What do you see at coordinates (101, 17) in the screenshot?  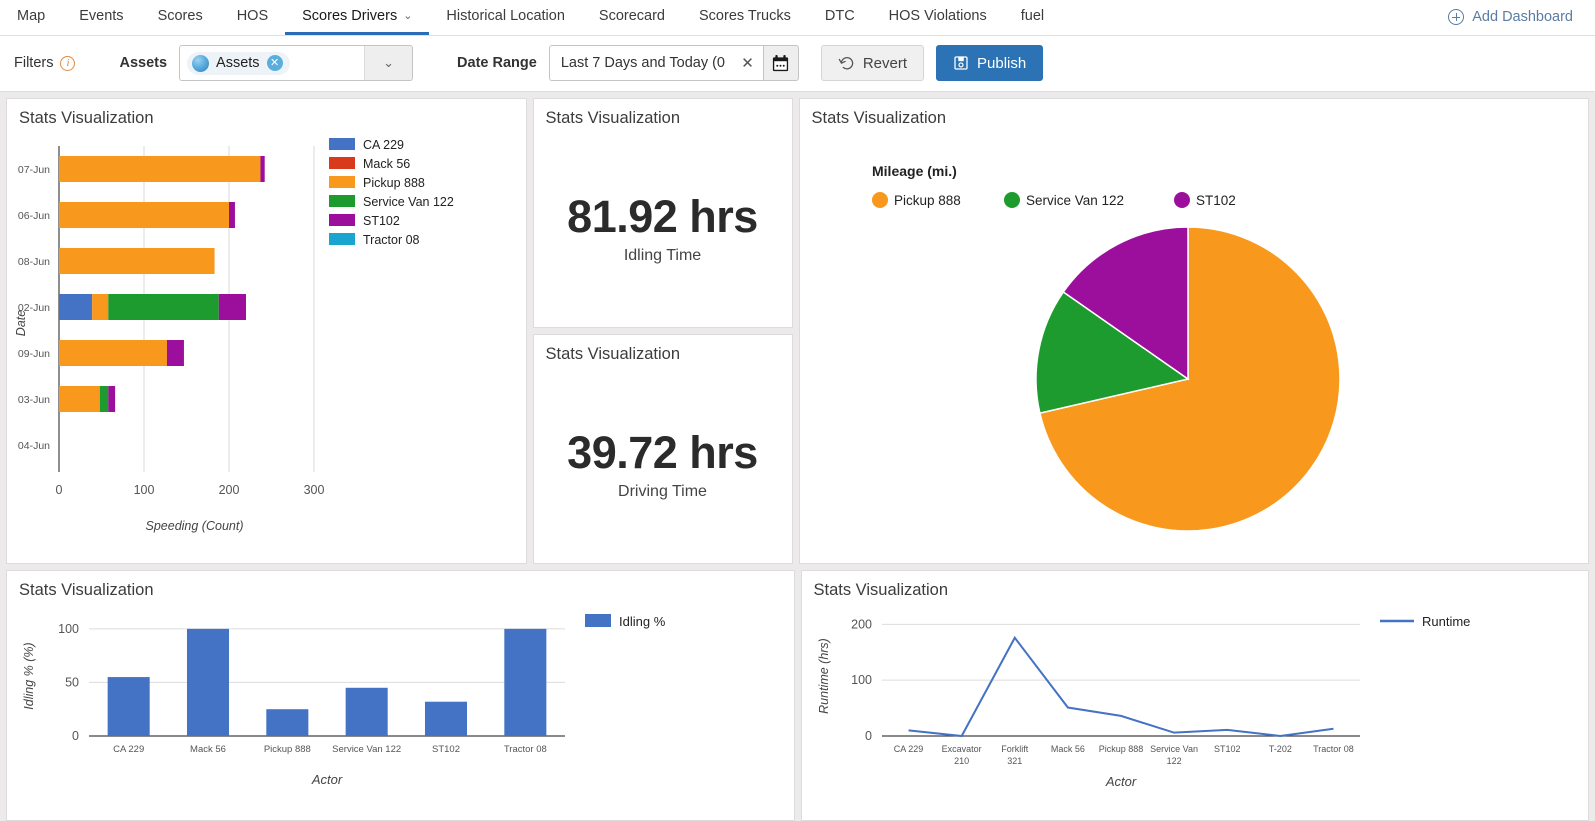 I see `nav-tab-events: Events` at bounding box center [101, 17].